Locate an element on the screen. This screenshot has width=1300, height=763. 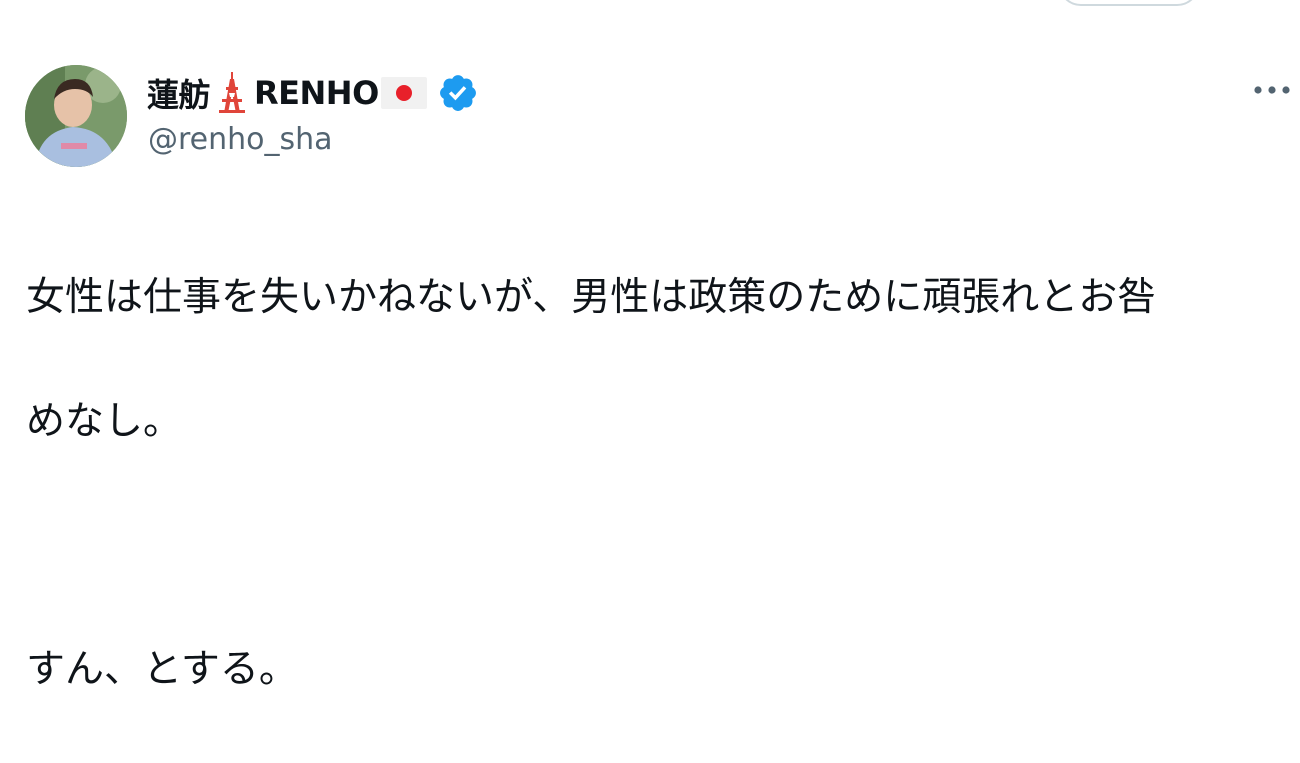
more-horizontal-icon is located at coordinates (1272, 90).